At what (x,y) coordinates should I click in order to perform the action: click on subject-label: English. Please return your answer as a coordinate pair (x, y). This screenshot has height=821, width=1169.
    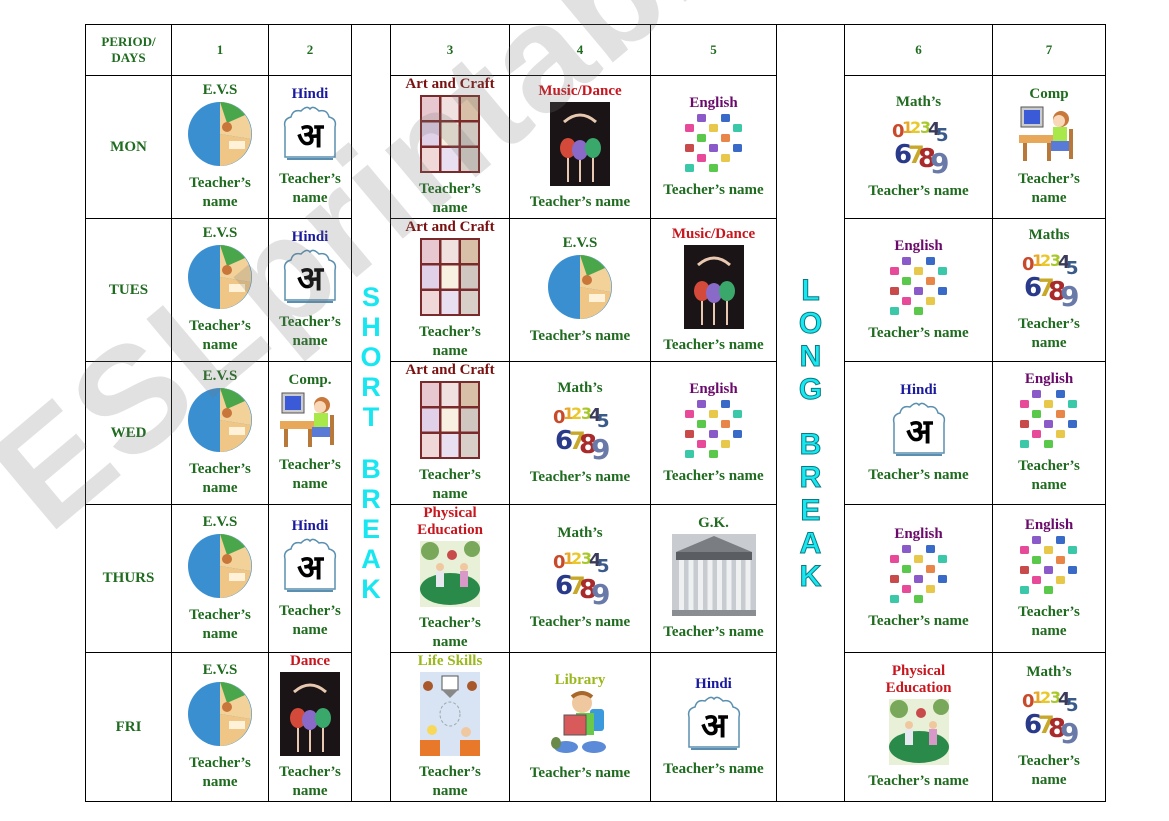
    Looking at the image, I should click on (1049, 379).